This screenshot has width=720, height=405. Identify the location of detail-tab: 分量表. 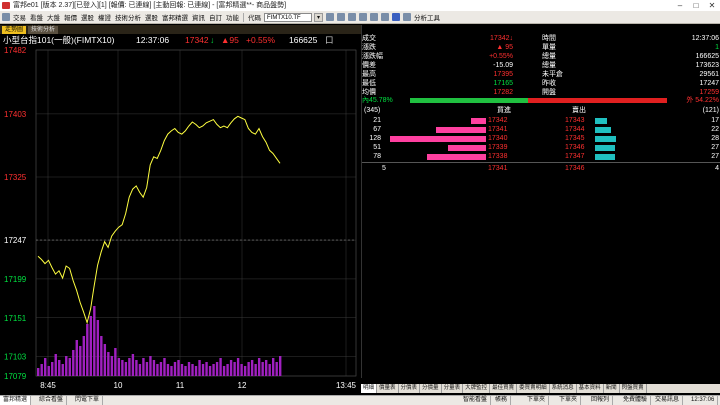
(453, 388).